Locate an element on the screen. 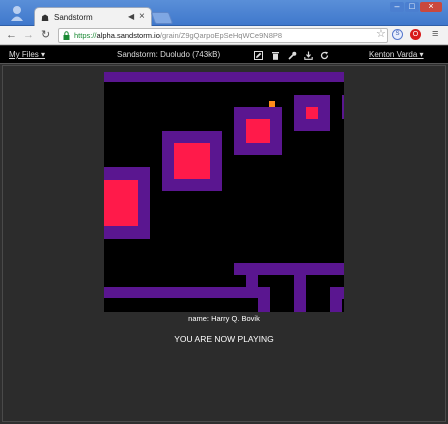  trash-icon is located at coordinates (275, 55).